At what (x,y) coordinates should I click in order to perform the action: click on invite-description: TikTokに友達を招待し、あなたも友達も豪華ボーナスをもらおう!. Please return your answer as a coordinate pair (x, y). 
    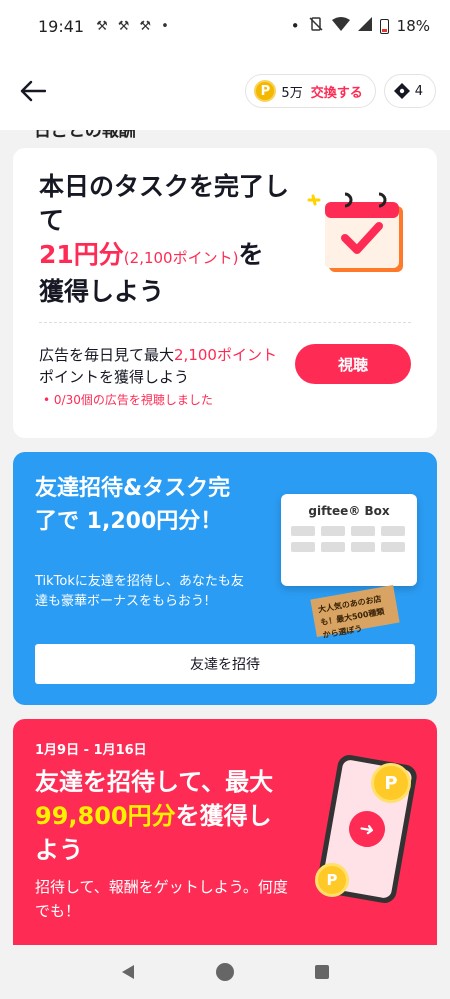
    Looking at the image, I should click on (139, 591).